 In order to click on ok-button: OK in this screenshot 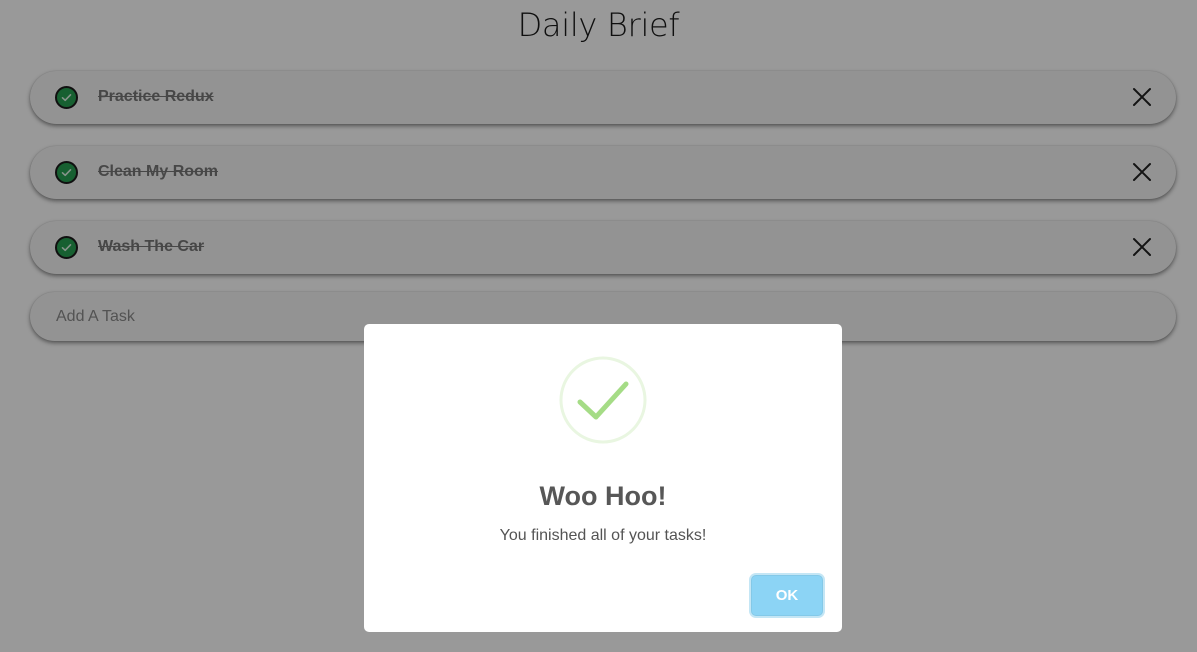, I will do `click(787, 595)`.